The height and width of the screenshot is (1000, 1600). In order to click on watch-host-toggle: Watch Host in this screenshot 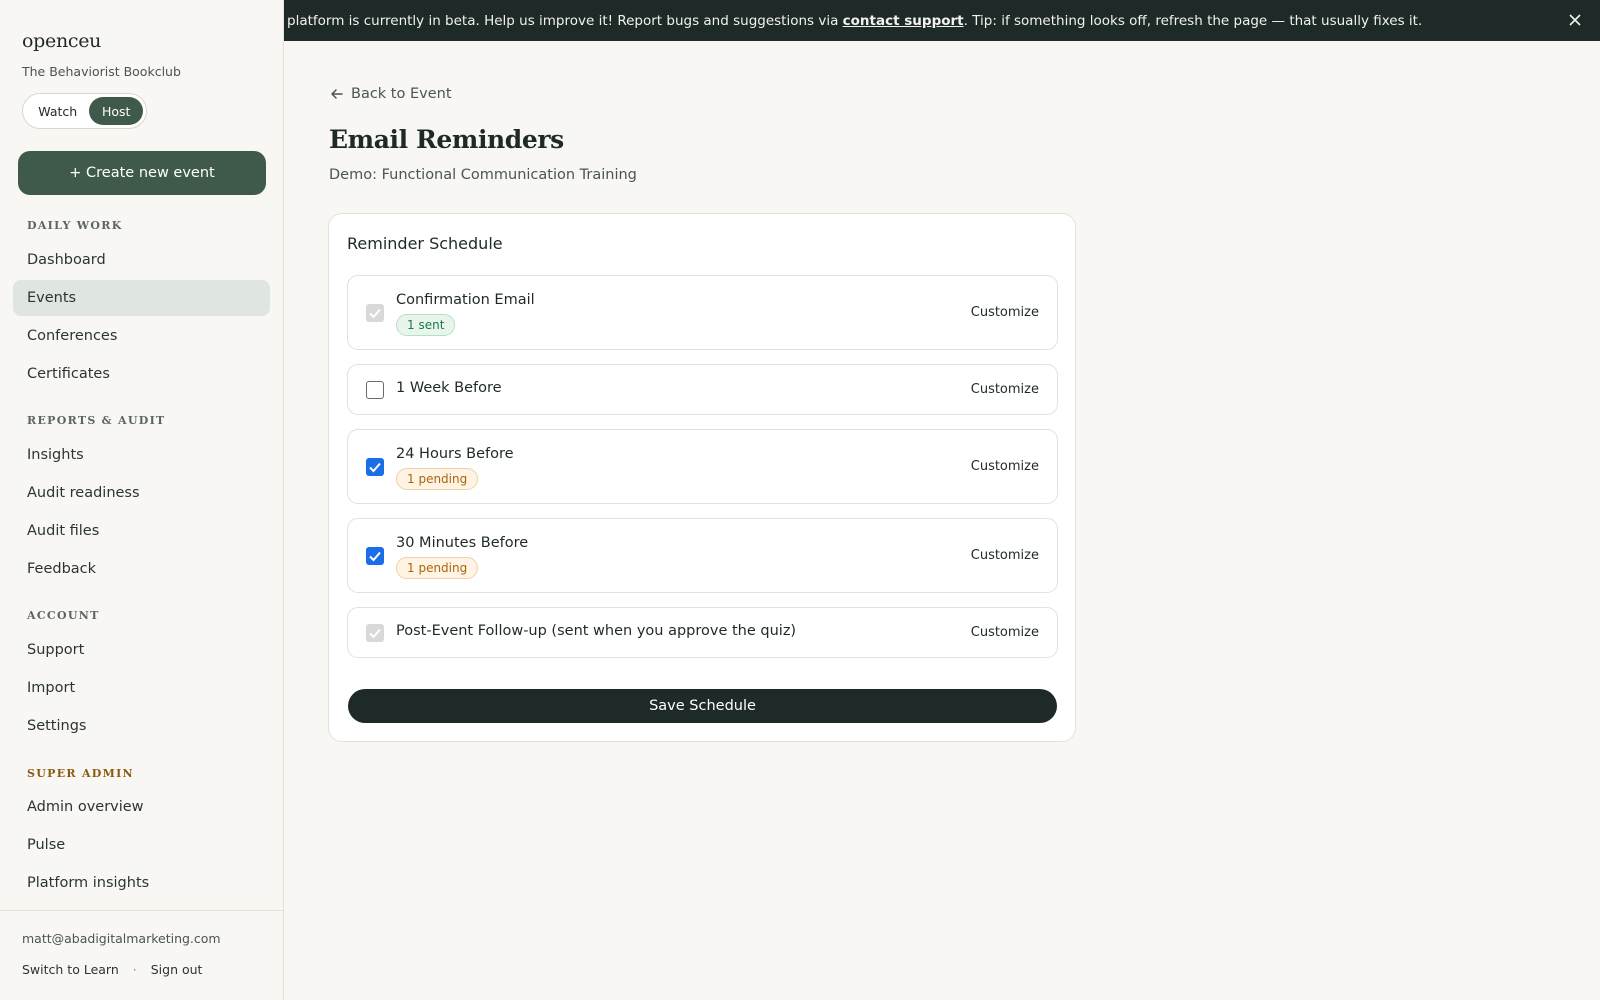, I will do `click(84, 111)`.